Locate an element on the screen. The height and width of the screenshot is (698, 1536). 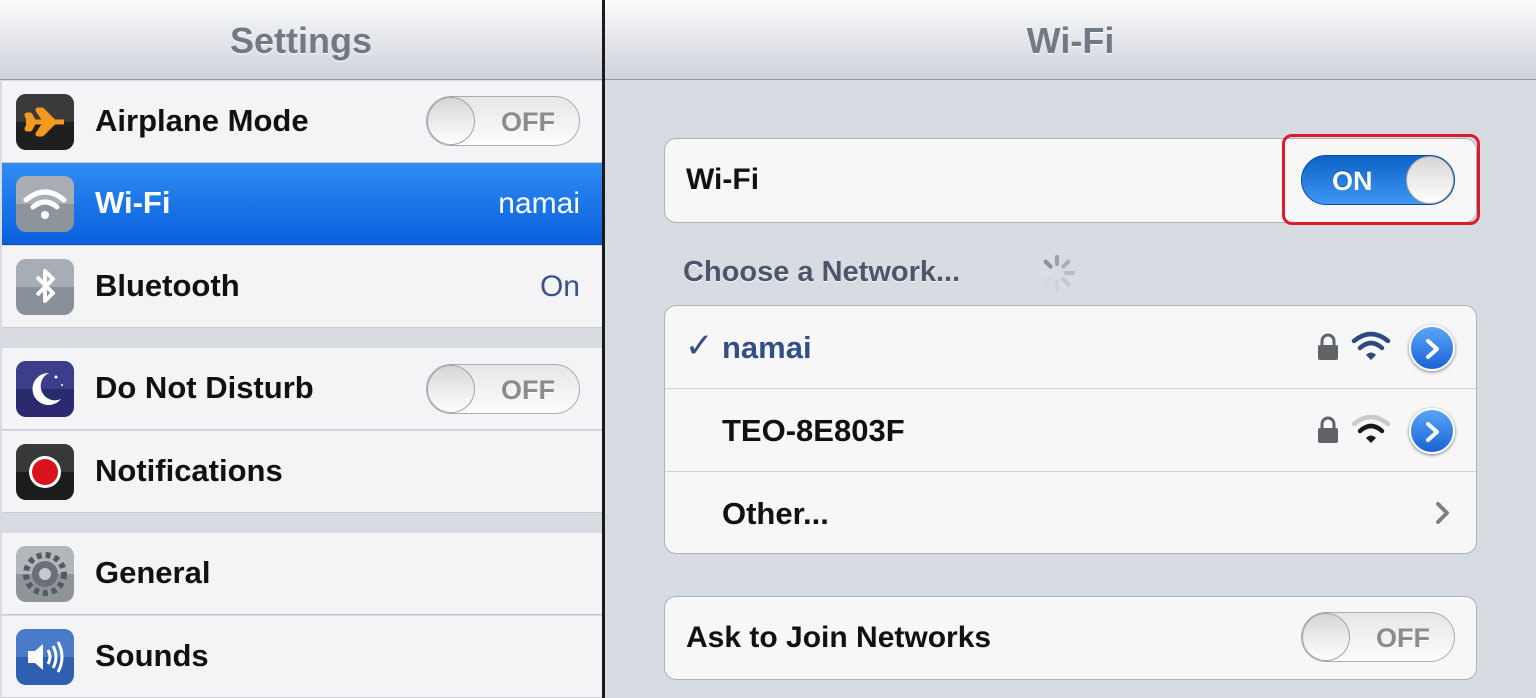
chevron-right-icon is located at coordinates (1442, 513).